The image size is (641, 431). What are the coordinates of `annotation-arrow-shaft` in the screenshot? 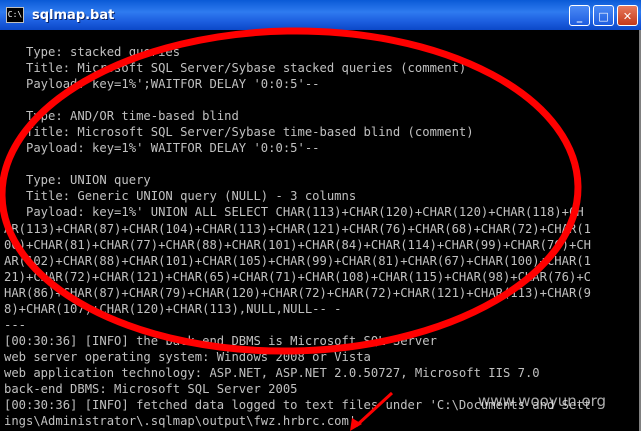 It's located at (374, 409).